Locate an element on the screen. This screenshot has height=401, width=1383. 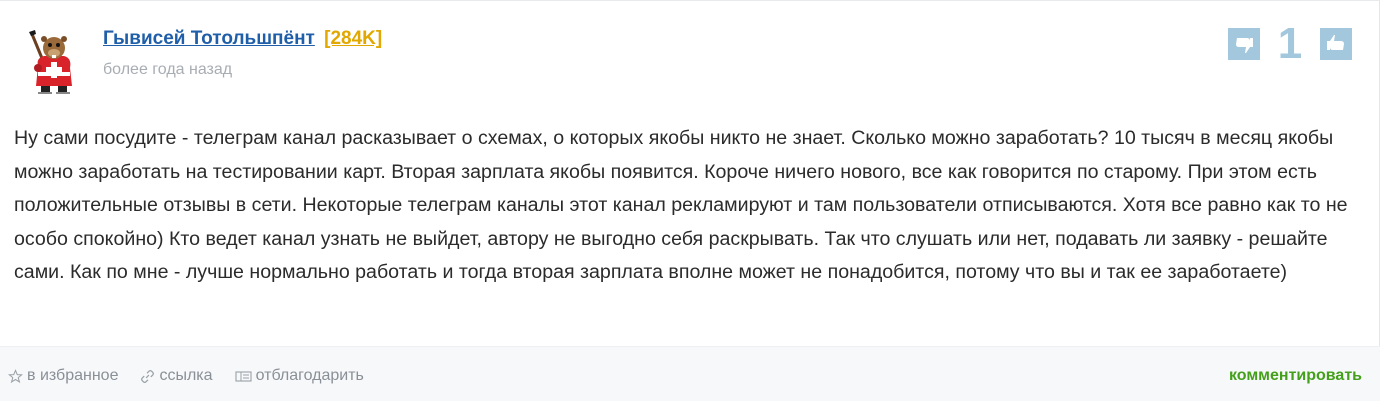
thumbs-up-icon is located at coordinates (1335, 42).